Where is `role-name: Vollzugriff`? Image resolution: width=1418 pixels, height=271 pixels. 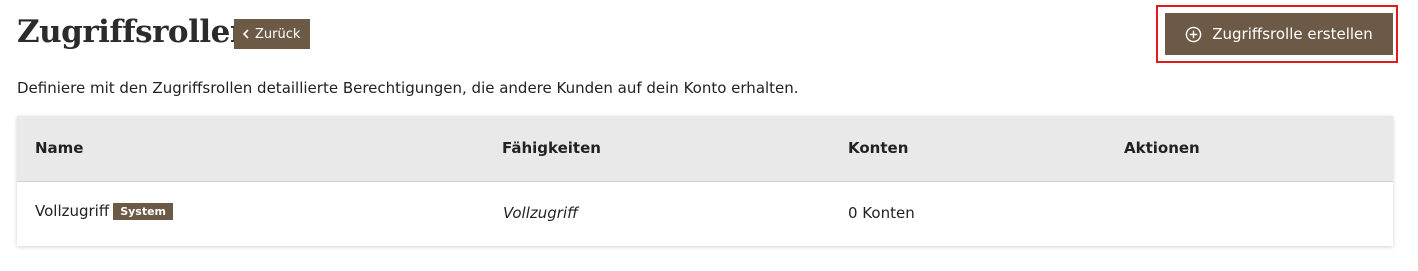 role-name: Vollzugriff is located at coordinates (72, 211).